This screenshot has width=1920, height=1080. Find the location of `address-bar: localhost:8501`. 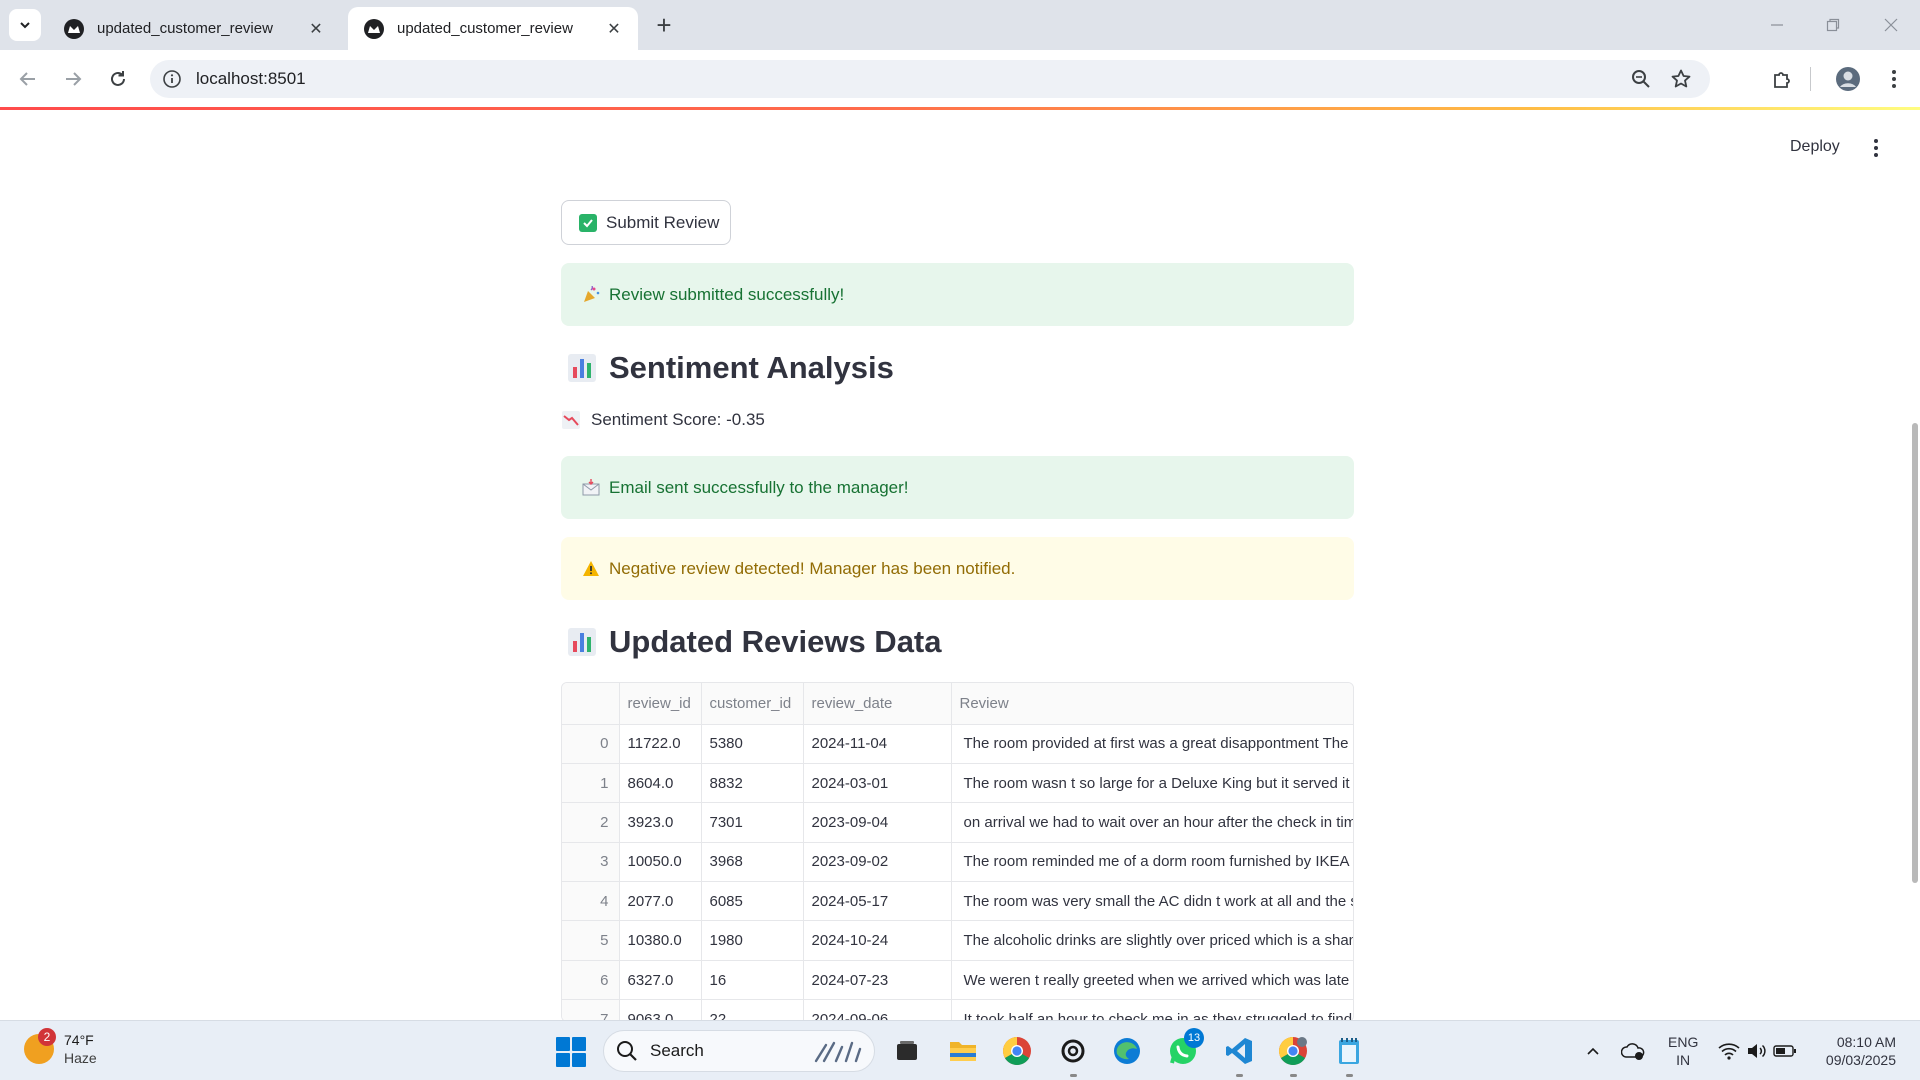

address-bar: localhost:8501 is located at coordinates (930, 79).